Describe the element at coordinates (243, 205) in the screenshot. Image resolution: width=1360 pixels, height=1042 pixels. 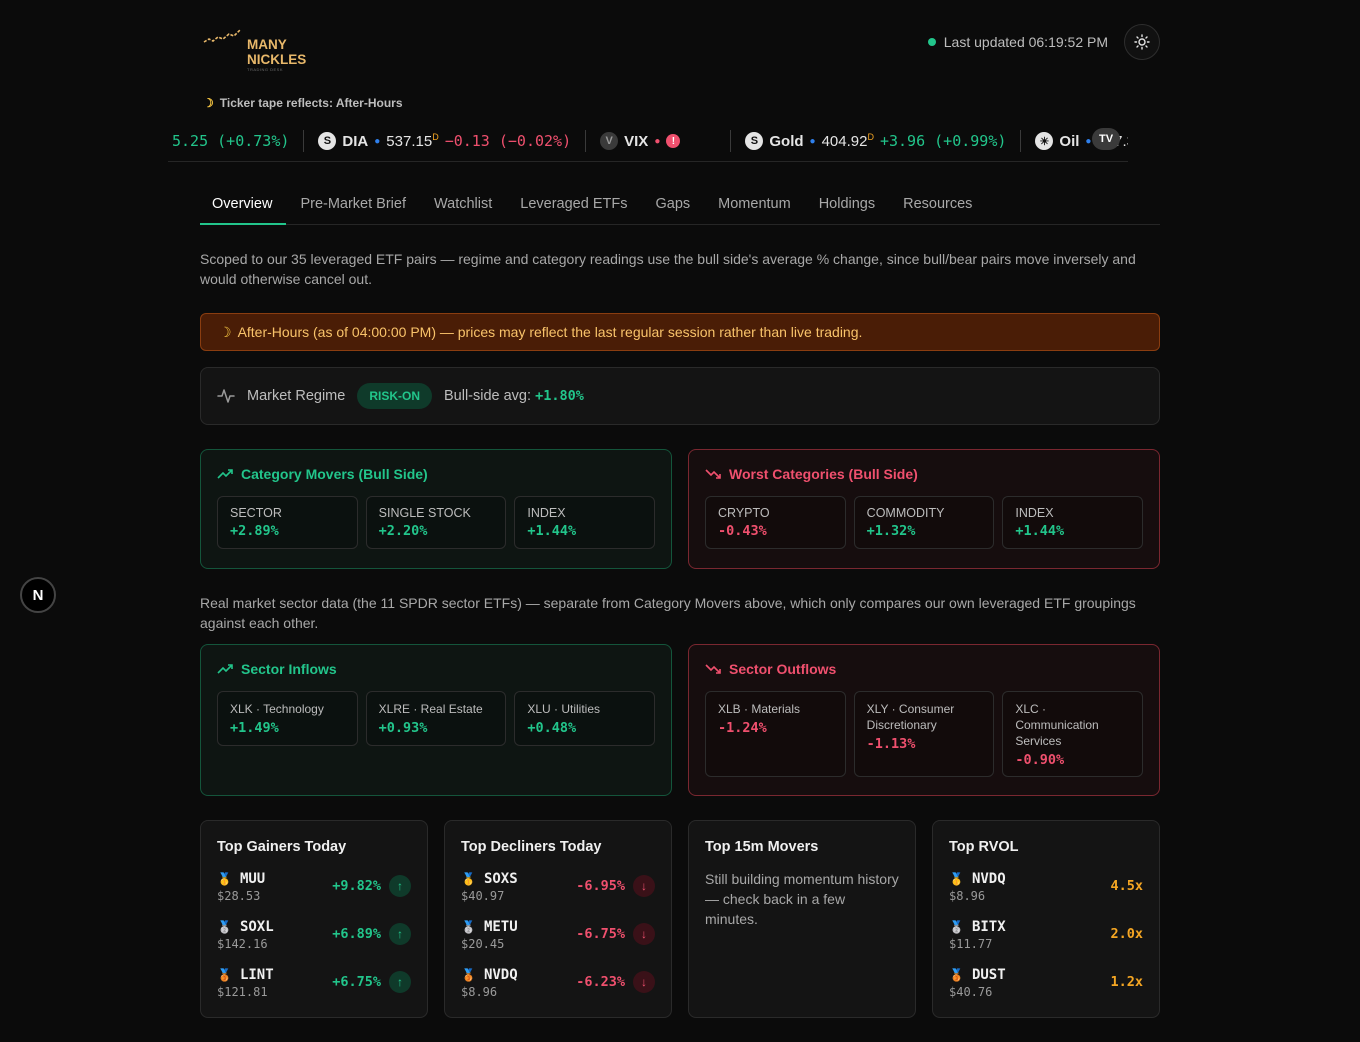
I see `tab-overview: Overview` at that location.